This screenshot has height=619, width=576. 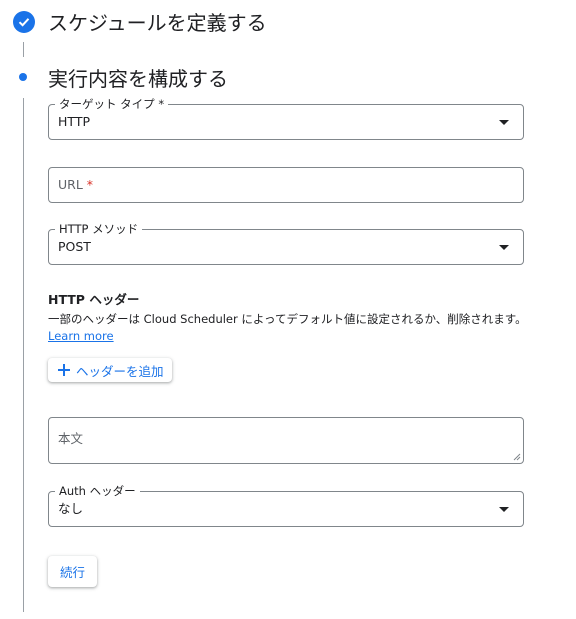 What do you see at coordinates (23, 77) in the screenshot?
I see `active-step-dot-icon` at bounding box center [23, 77].